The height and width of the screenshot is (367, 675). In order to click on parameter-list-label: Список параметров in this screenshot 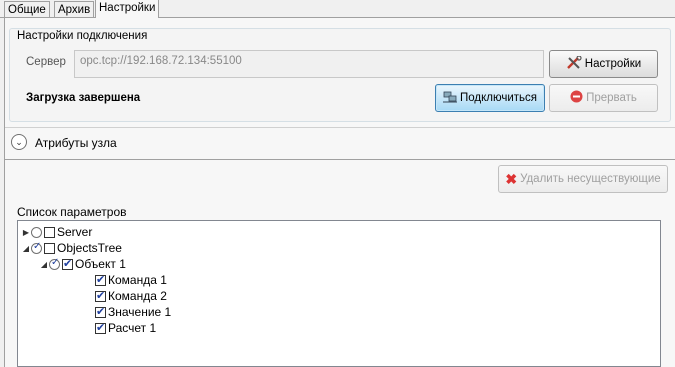, I will do `click(72, 212)`.